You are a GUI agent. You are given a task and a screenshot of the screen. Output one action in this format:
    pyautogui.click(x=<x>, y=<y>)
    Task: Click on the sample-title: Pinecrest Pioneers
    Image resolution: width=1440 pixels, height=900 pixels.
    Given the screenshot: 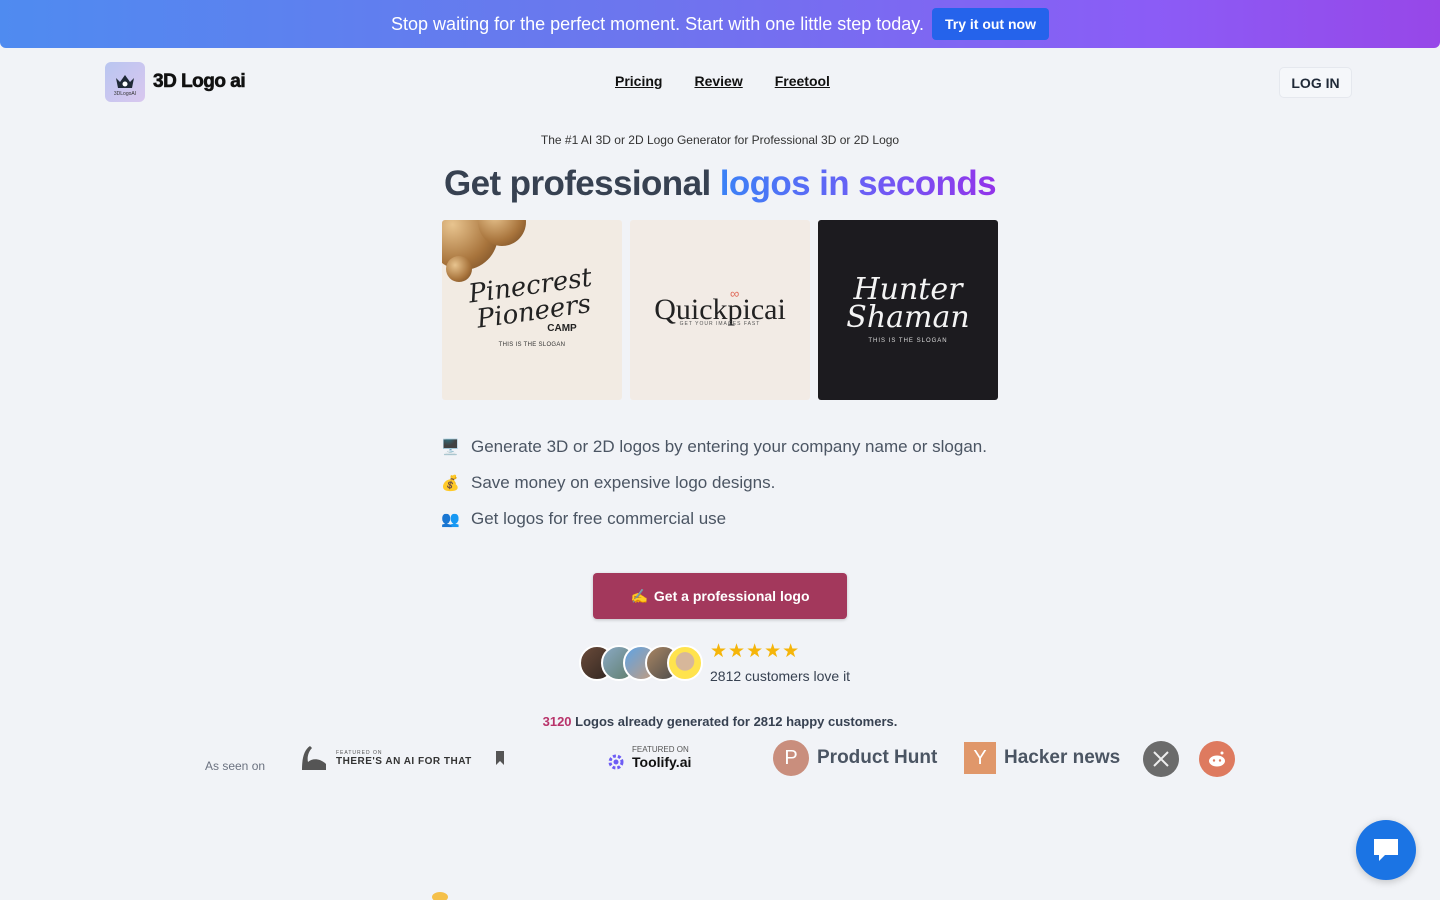 What is the action you would take?
    pyautogui.click(x=532, y=298)
    